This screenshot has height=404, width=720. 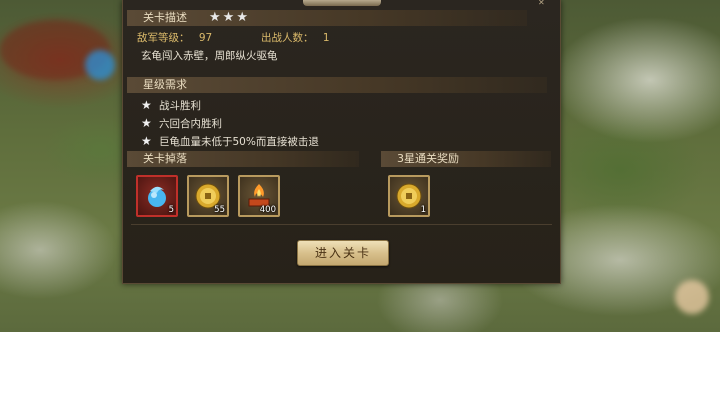 What do you see at coordinates (171, 210) in the screenshot?
I see `item-count: 5` at bounding box center [171, 210].